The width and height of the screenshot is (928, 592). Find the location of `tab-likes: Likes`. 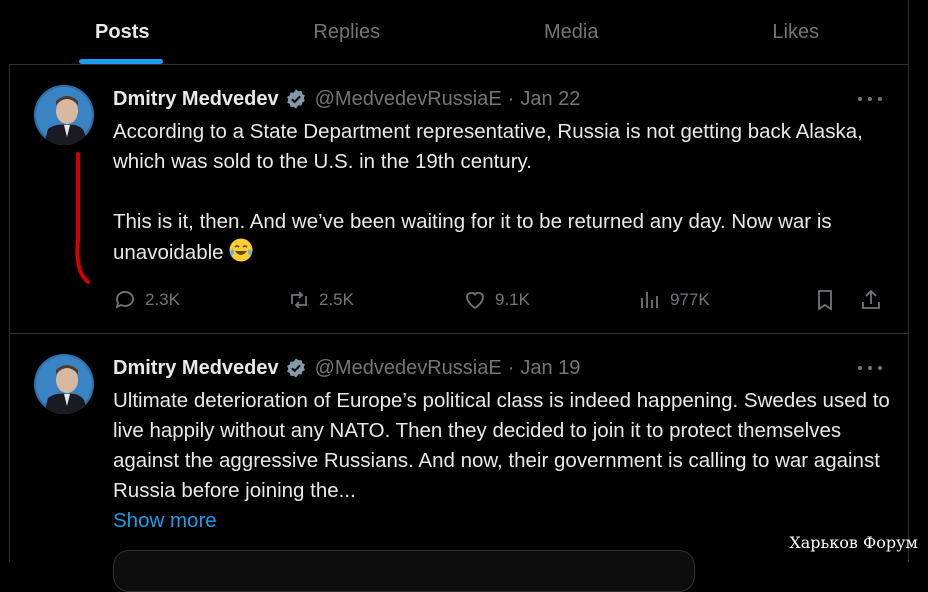

tab-likes: Likes is located at coordinates (796, 32).